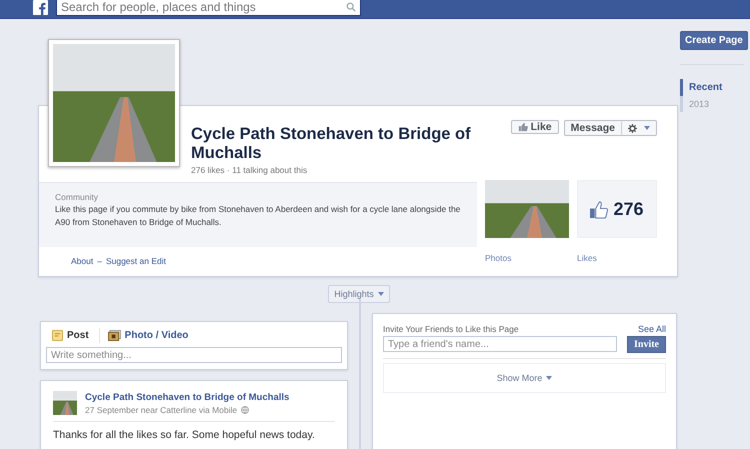 The width and height of the screenshot is (750, 449). What do you see at coordinates (245, 410) in the screenshot?
I see `globe-icon` at bounding box center [245, 410].